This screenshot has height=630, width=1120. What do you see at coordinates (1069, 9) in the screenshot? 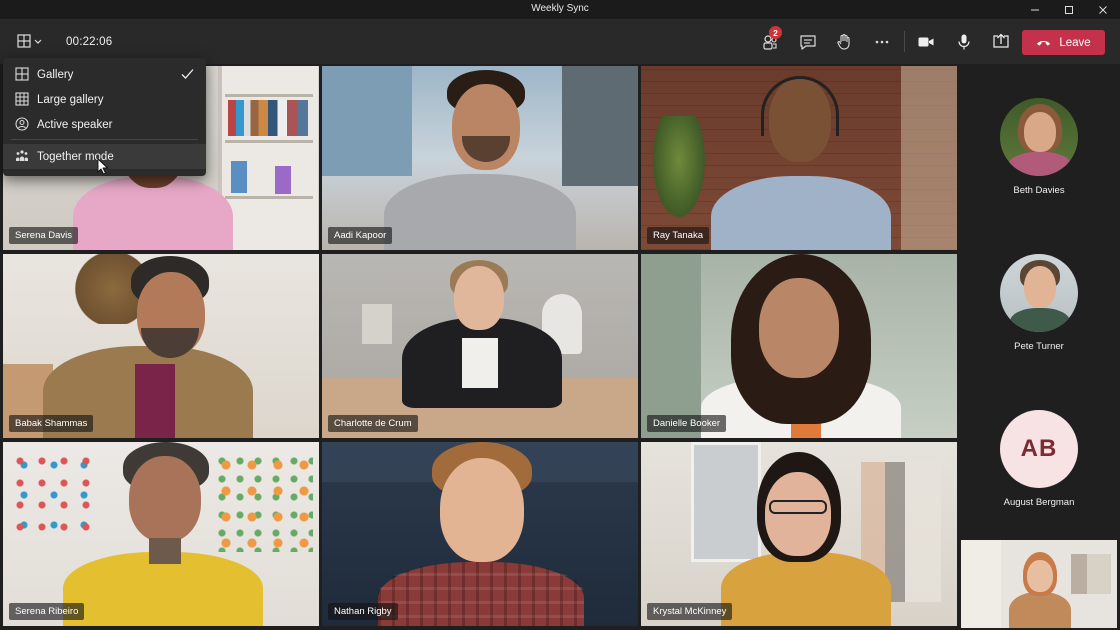
I see `maximize-icon` at bounding box center [1069, 9].